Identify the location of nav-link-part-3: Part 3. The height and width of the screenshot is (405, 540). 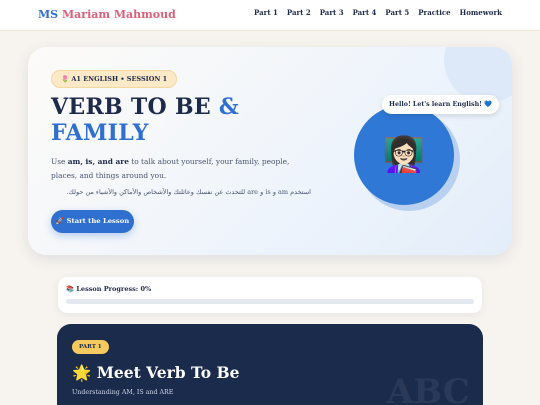
(332, 12).